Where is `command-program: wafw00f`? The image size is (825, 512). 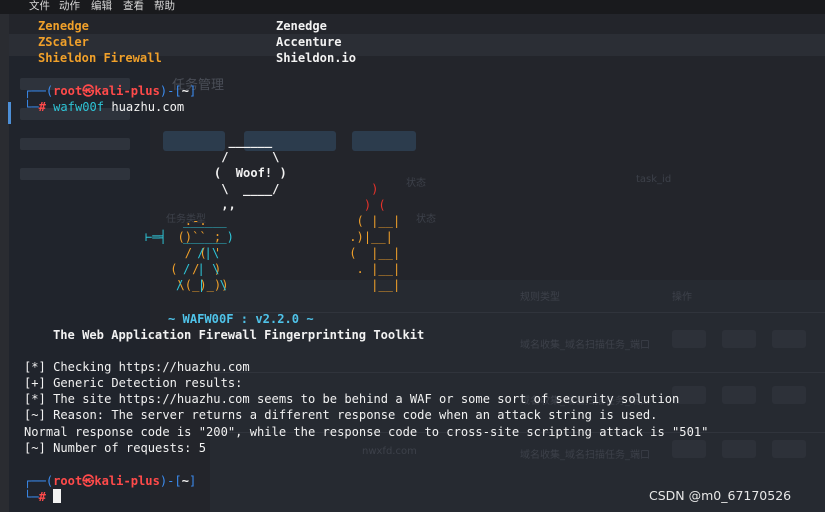 command-program: wafw00f is located at coordinates (79, 107).